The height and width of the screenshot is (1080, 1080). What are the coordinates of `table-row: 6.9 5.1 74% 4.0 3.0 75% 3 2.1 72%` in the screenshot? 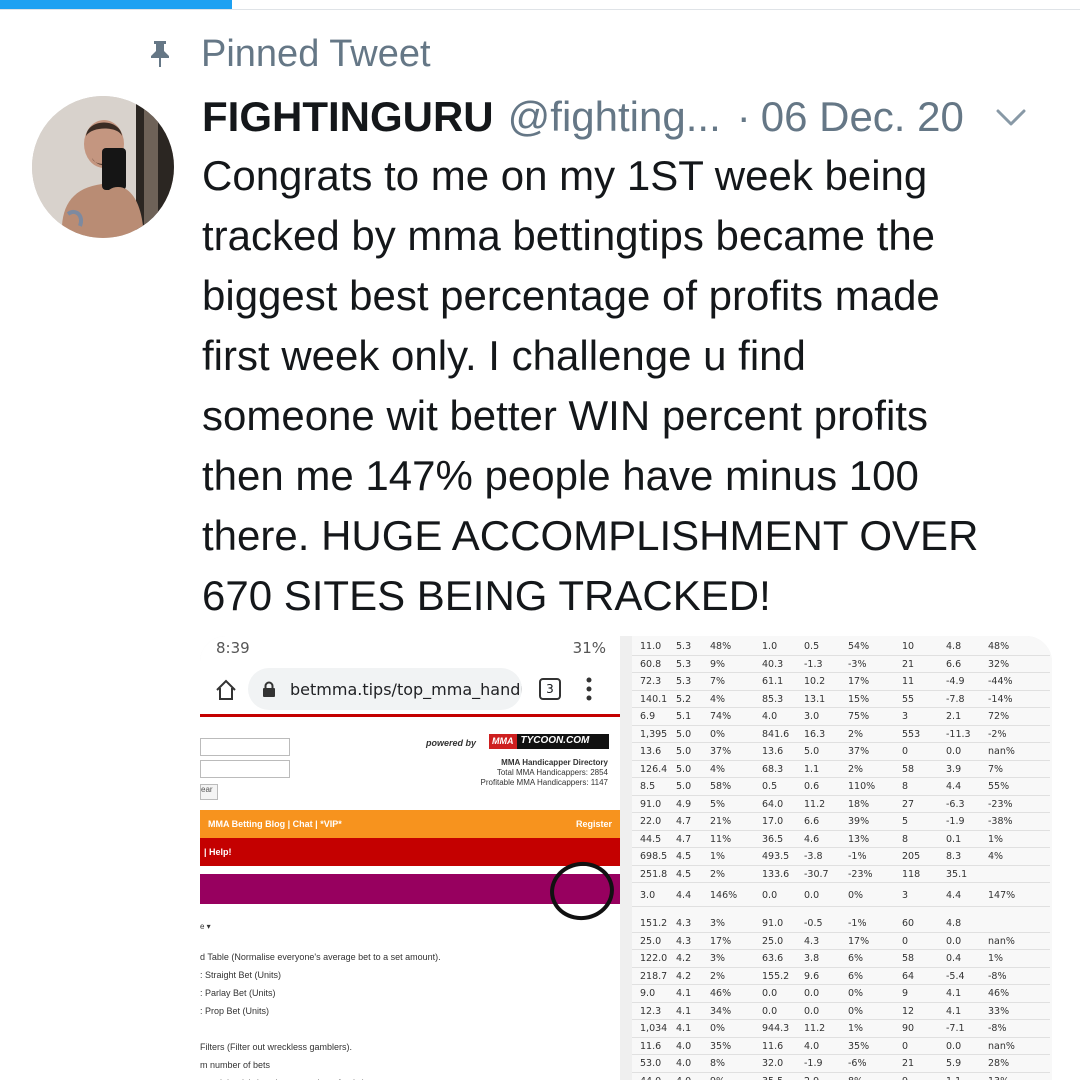 It's located at (841, 717).